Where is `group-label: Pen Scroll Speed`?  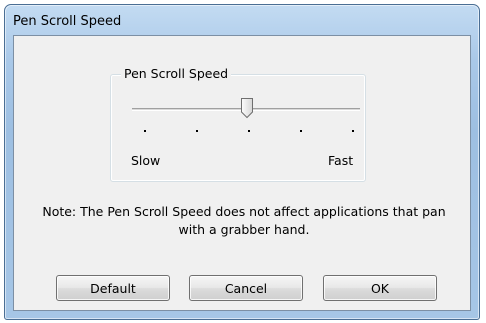
group-label: Pen Scroll Speed is located at coordinates (176, 73).